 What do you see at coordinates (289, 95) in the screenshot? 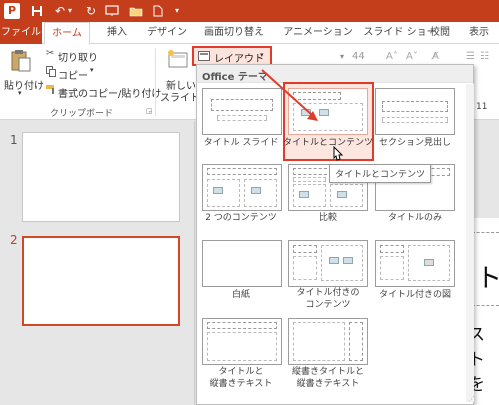
I see `annotation-arrow` at bounding box center [289, 95].